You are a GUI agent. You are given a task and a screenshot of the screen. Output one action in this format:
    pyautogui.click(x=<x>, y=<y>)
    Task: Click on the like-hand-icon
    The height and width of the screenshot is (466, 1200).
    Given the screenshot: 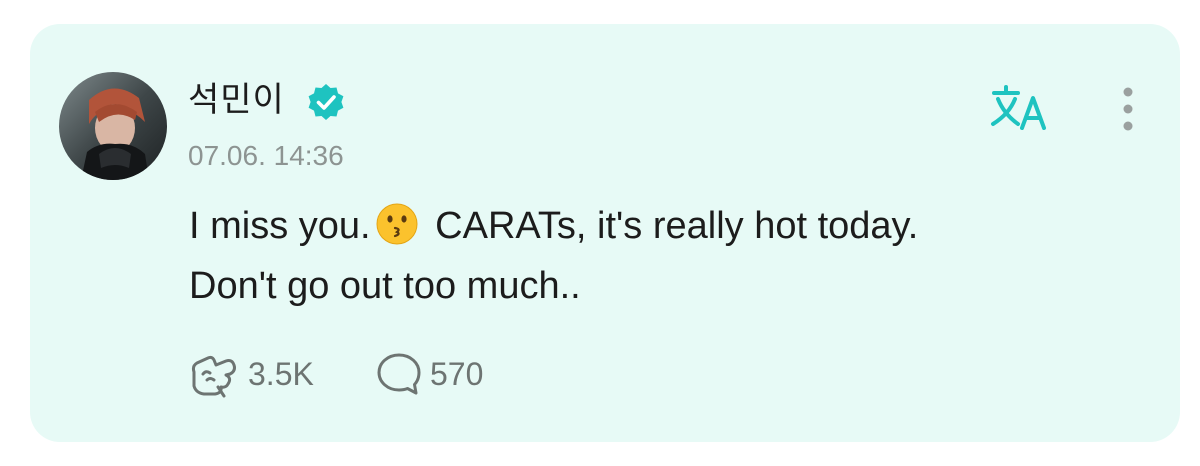 What is the action you would take?
    pyautogui.click(x=213, y=376)
    